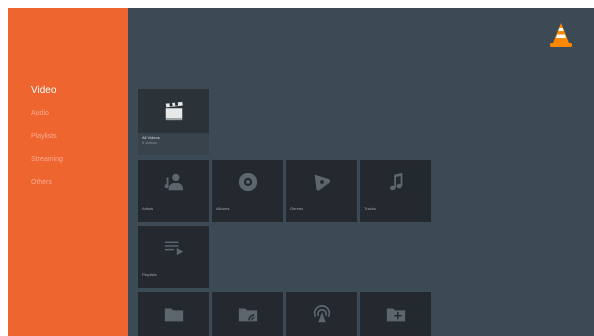  I want to click on folder-icon, so click(173, 314).